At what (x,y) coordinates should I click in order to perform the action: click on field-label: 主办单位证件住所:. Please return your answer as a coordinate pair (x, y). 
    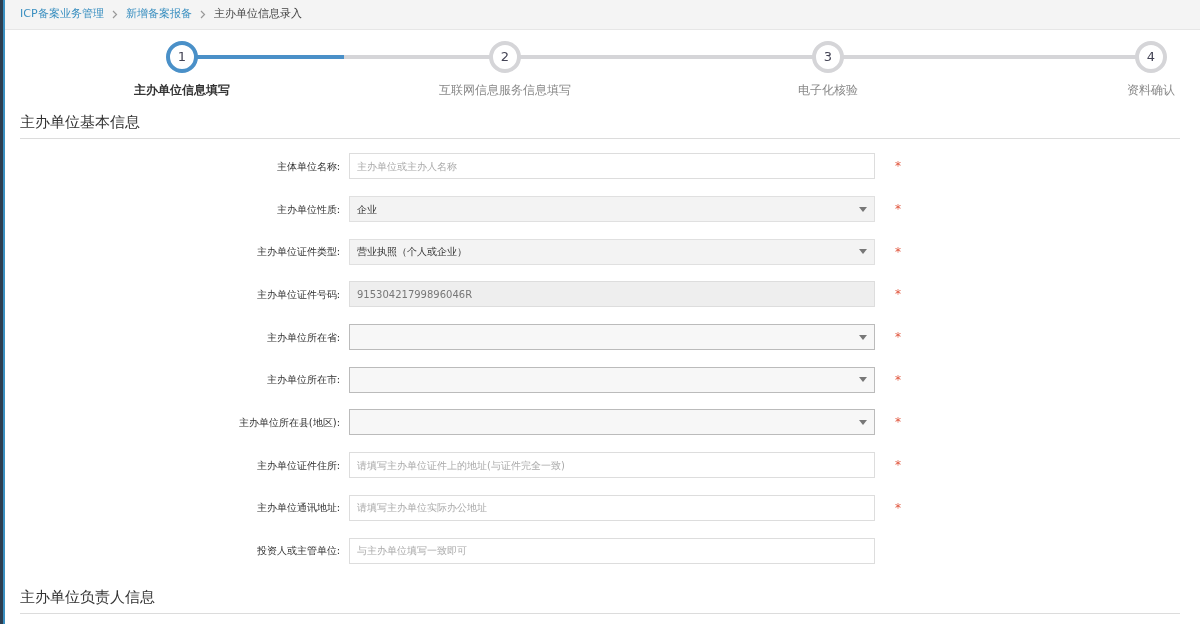
    Looking at the image, I should click on (297, 465).